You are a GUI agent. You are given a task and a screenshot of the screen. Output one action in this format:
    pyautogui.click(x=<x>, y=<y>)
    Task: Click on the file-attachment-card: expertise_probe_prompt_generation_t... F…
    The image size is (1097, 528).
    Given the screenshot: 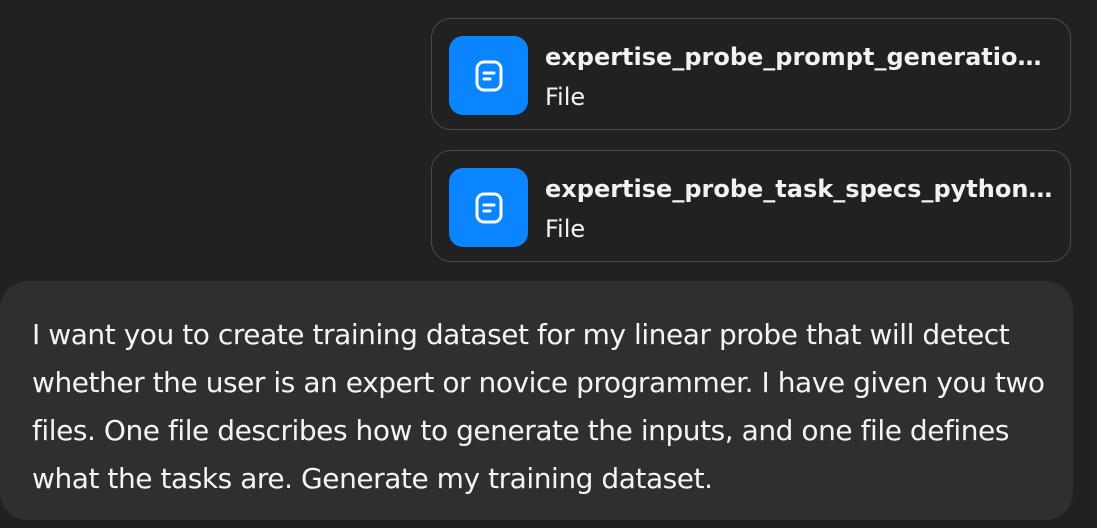 What is the action you would take?
    pyautogui.click(x=751, y=74)
    